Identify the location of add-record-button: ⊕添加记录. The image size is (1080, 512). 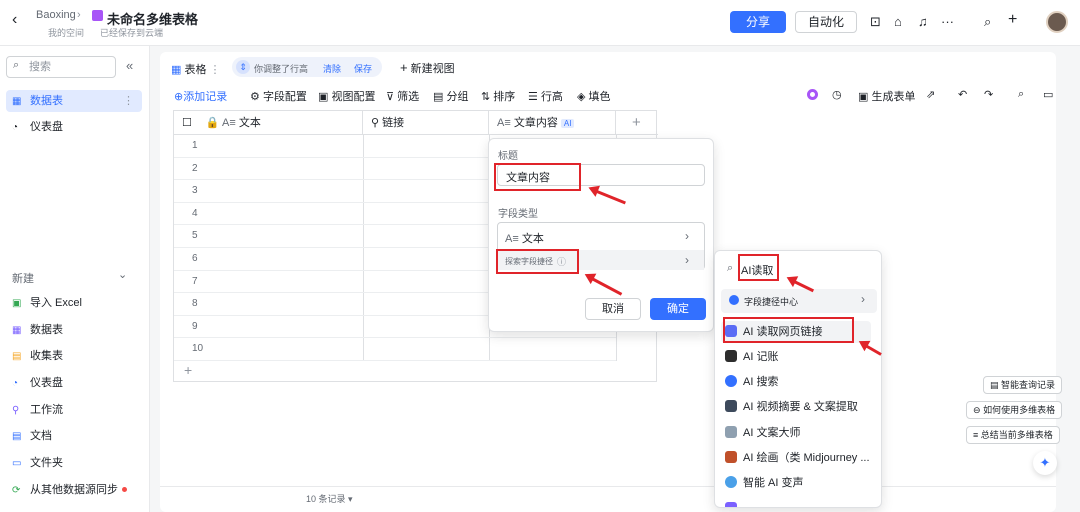
(200, 96).